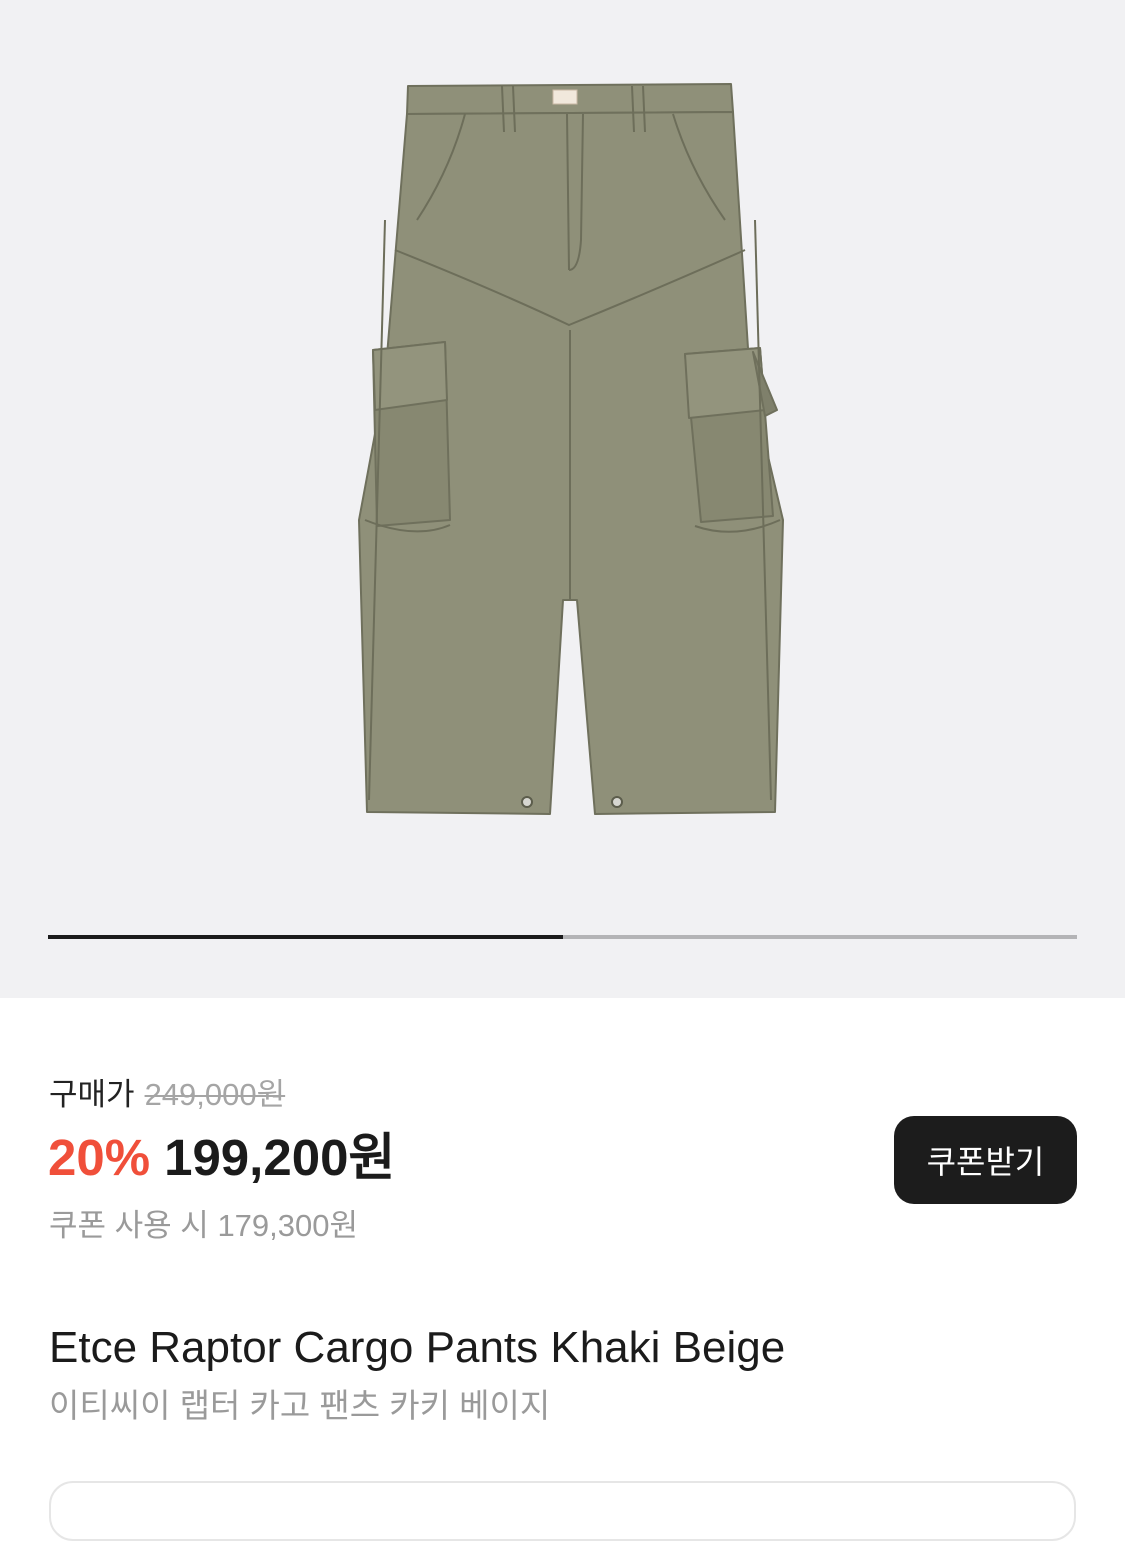 The height and width of the screenshot is (1541, 1125). Describe the element at coordinates (99, 1157) in the screenshot. I see `discount-rate: 20%` at that location.